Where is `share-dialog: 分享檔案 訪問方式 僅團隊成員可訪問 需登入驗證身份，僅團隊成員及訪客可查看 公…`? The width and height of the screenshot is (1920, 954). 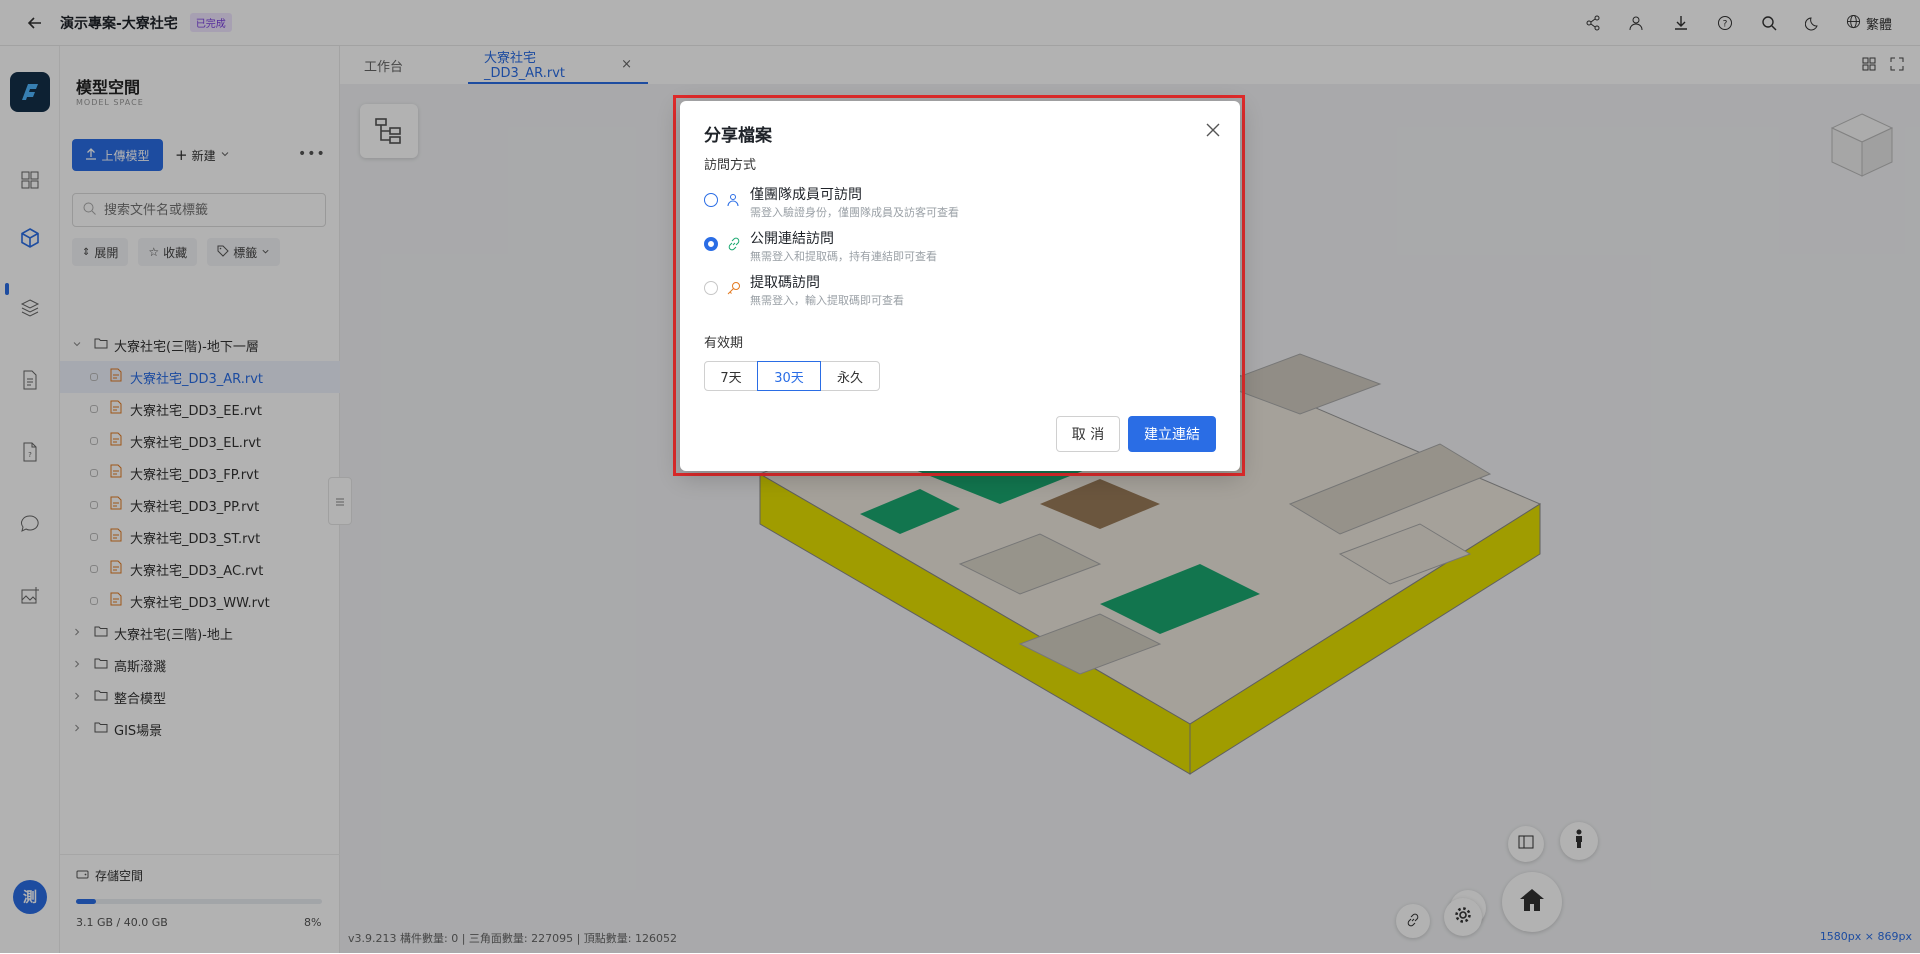 share-dialog: 分享檔案 訪問方式 僅團隊成員可訪問 需登入驗證身份，僅團隊成員及訪客可查看 公… is located at coordinates (960, 286).